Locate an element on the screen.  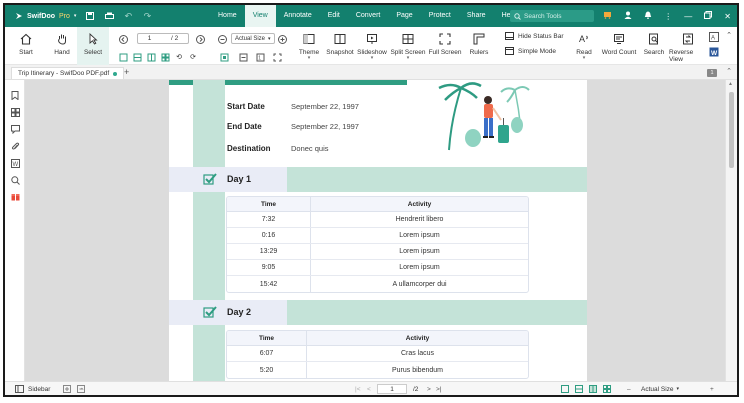
search-button: Search is located at coordinates (654, 46).